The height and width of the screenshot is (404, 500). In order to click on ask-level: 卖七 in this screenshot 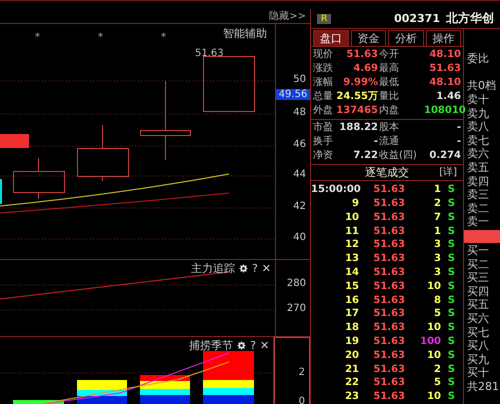, I will do `click(478, 141)`.